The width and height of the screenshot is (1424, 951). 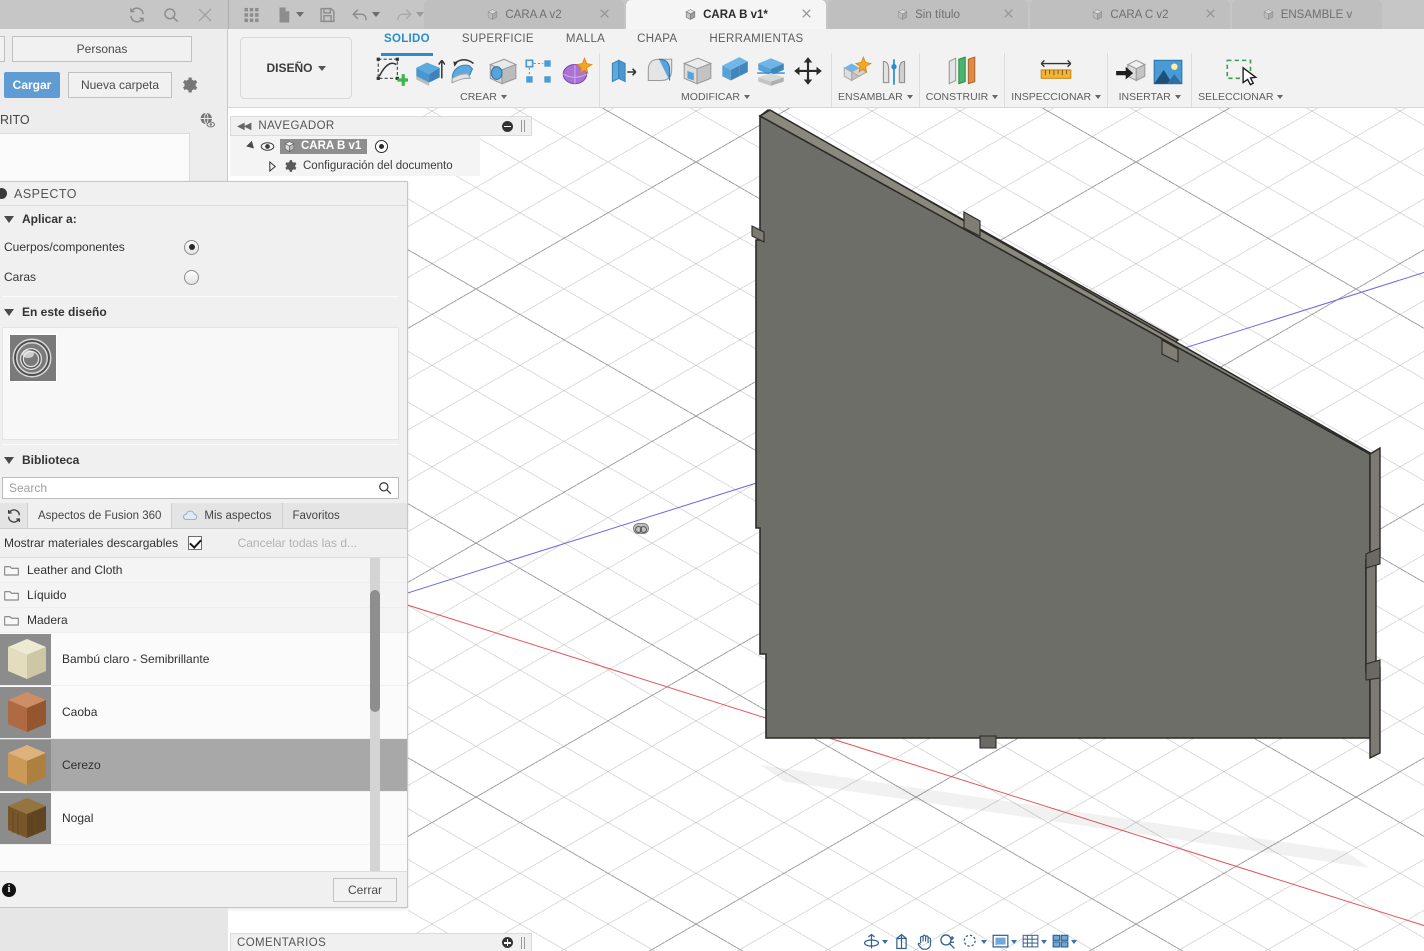 I want to click on document-tab-cara-b: CARA B v1*, so click(x=726, y=14).